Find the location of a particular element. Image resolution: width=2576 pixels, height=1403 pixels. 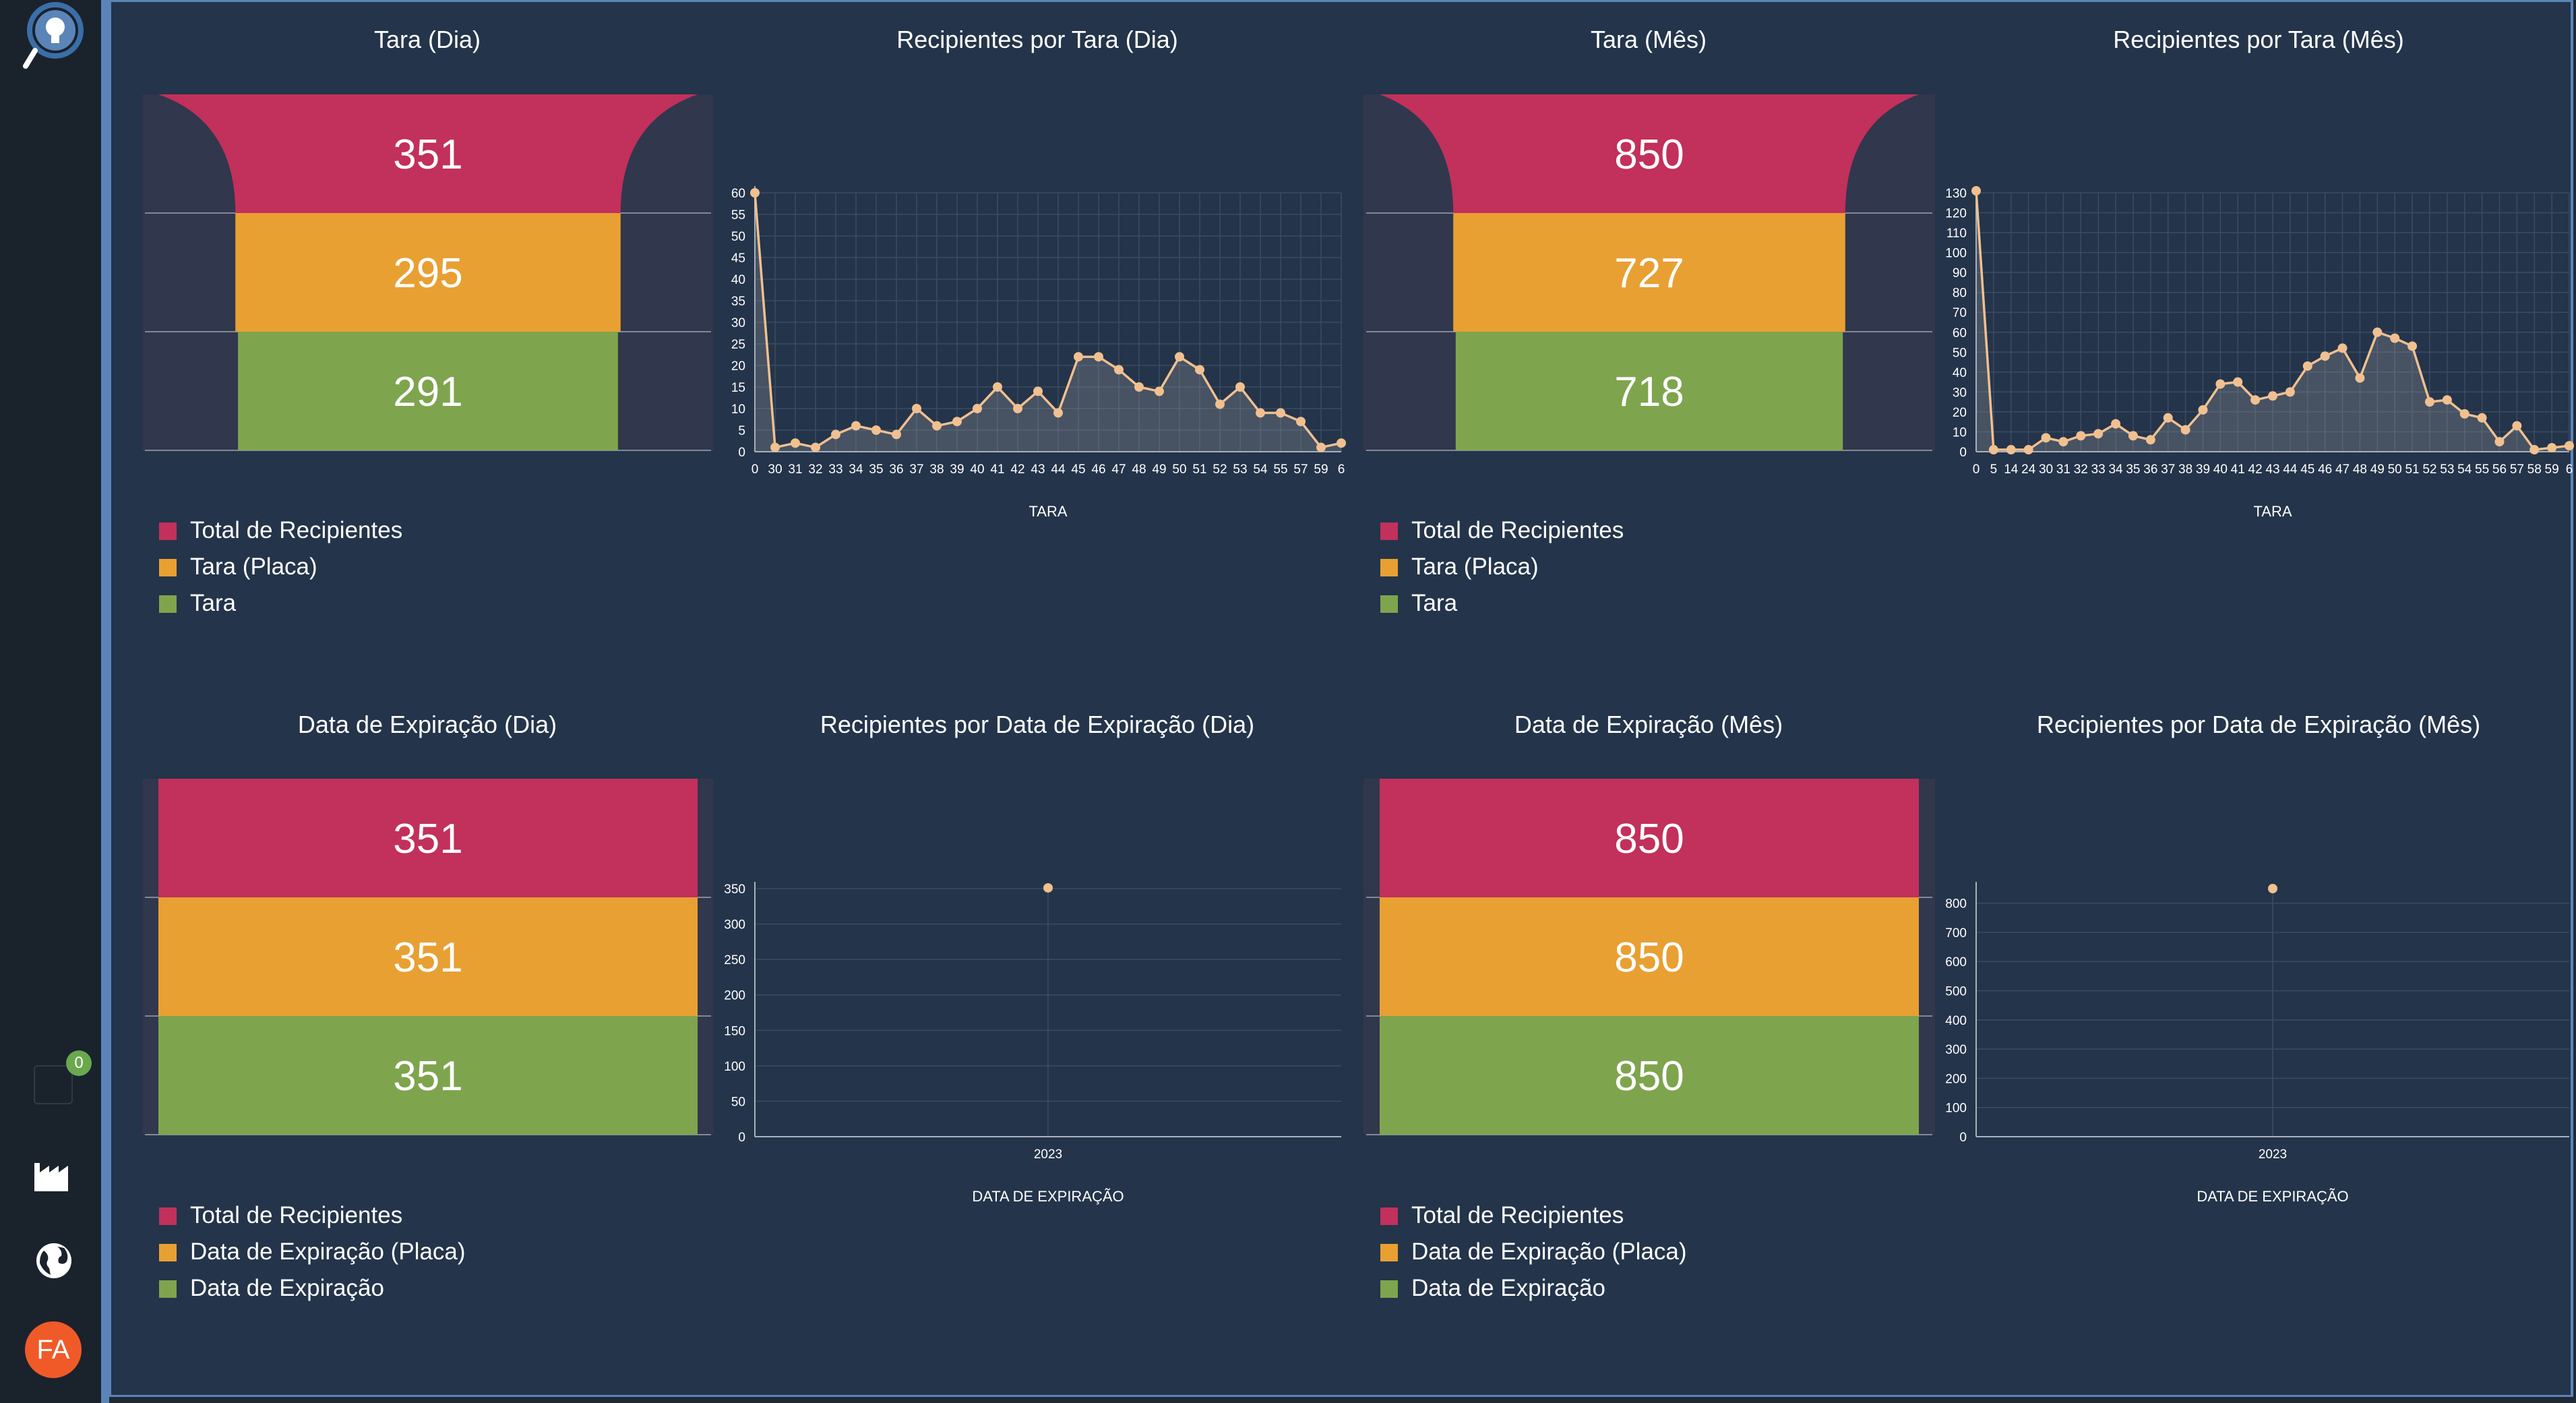

x-tick-label: 49 is located at coordinates (1159, 469).